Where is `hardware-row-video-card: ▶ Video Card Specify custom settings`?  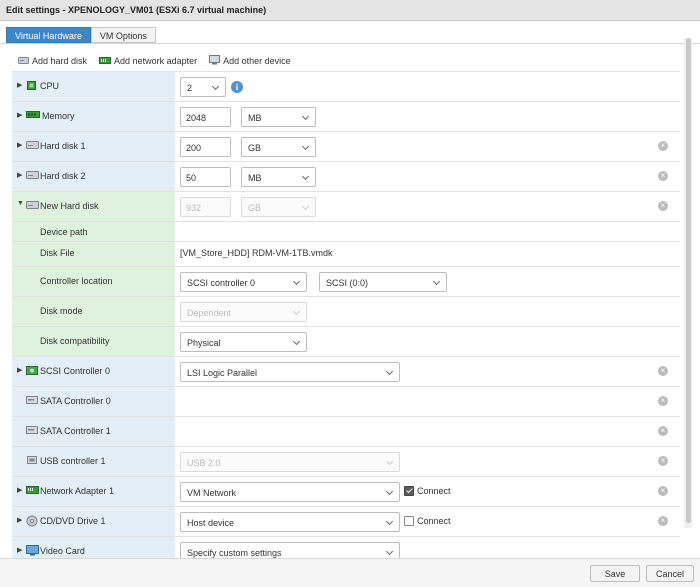
hardware-row-video-card: ▶ Video Card Specify custom settings is located at coordinates (346, 547).